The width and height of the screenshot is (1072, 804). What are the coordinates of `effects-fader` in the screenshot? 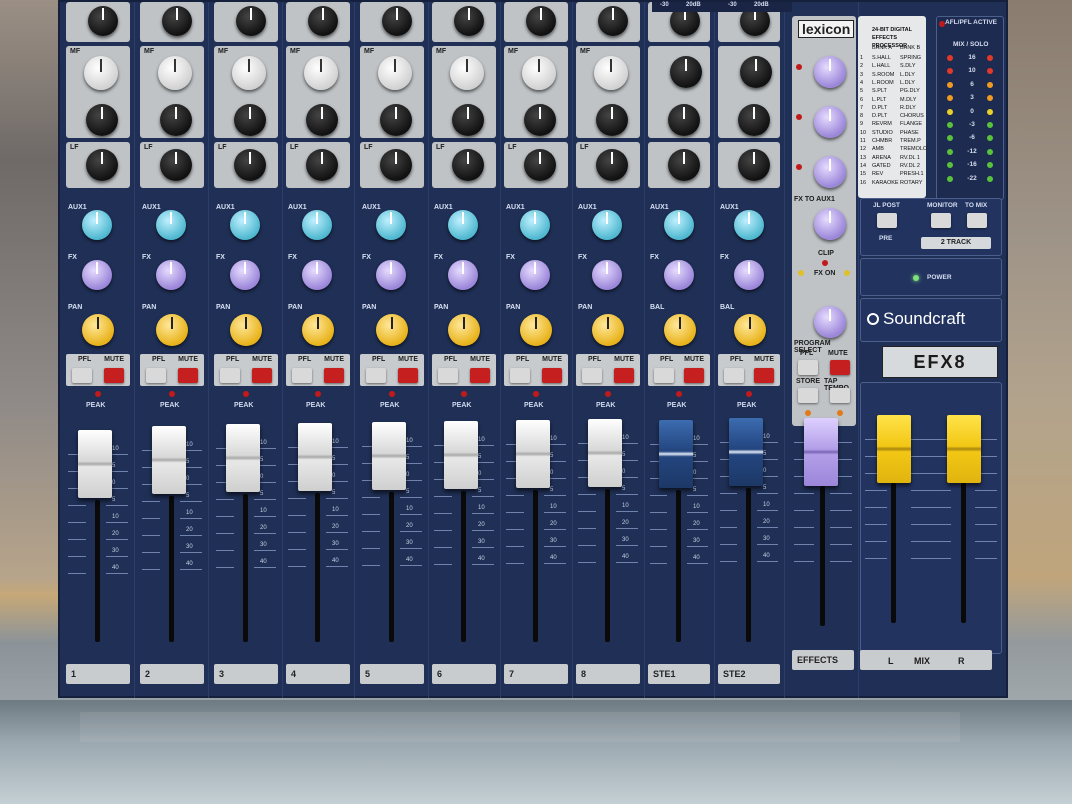 It's located at (821, 452).